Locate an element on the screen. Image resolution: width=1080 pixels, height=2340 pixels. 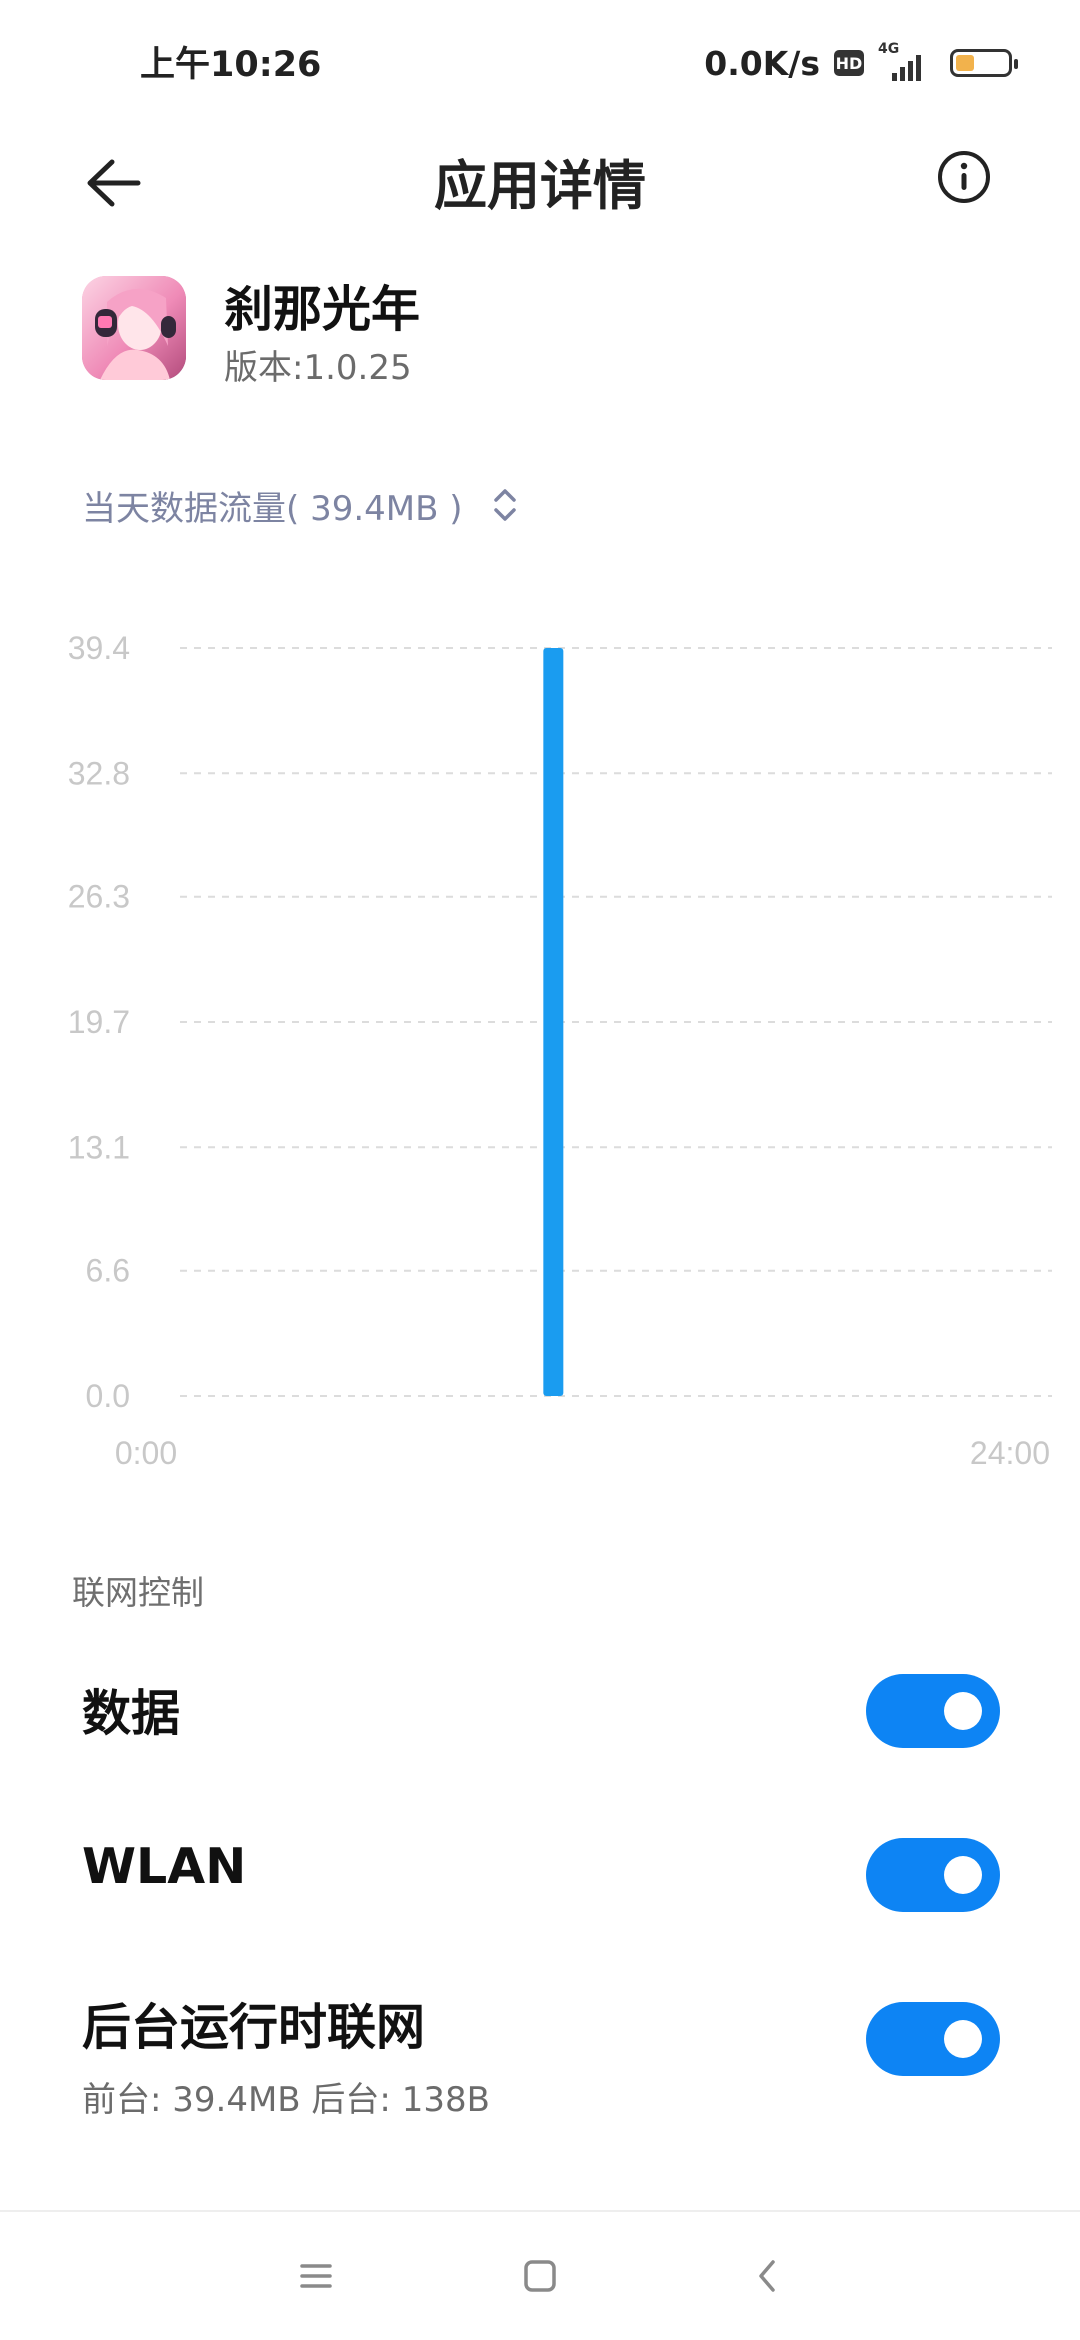
status-bar: 上午10:26 0.0K/s HD 4G is located at coordinates (540, 62).